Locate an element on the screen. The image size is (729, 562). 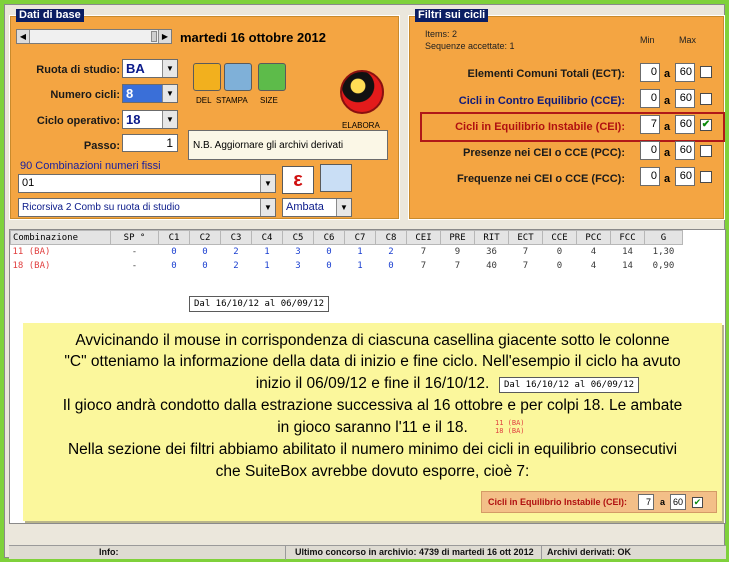
fcc-max-input: 60 is located at coordinates (685, 176).